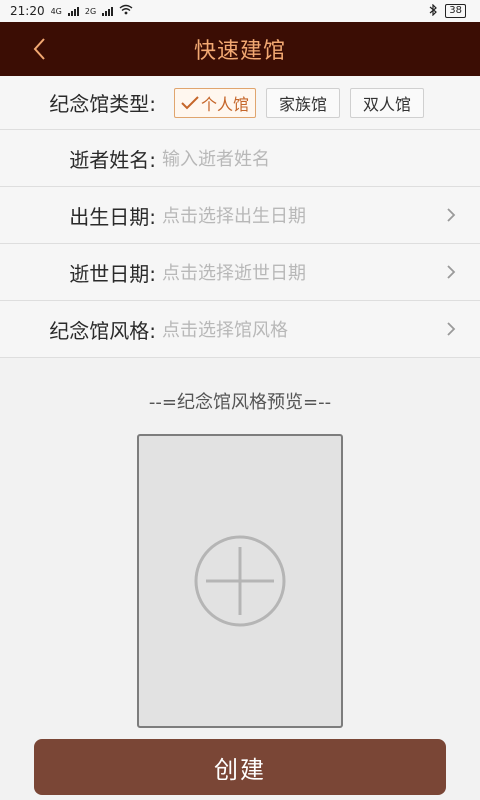 The image size is (480, 800). I want to click on check-icon, so click(190, 102).